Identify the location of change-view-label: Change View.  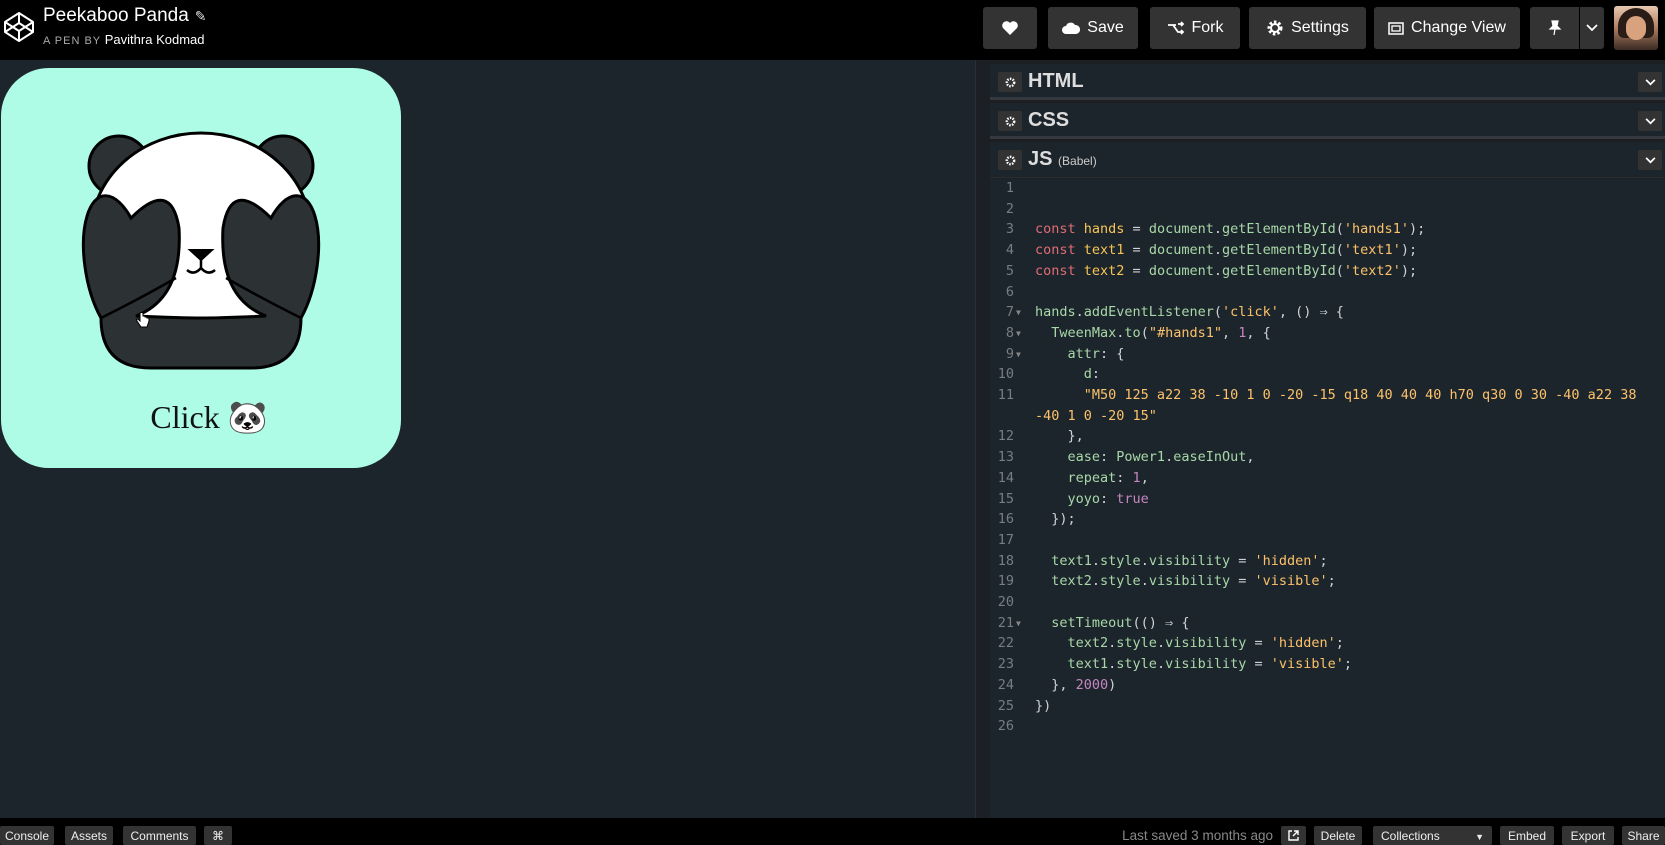
(1458, 27).